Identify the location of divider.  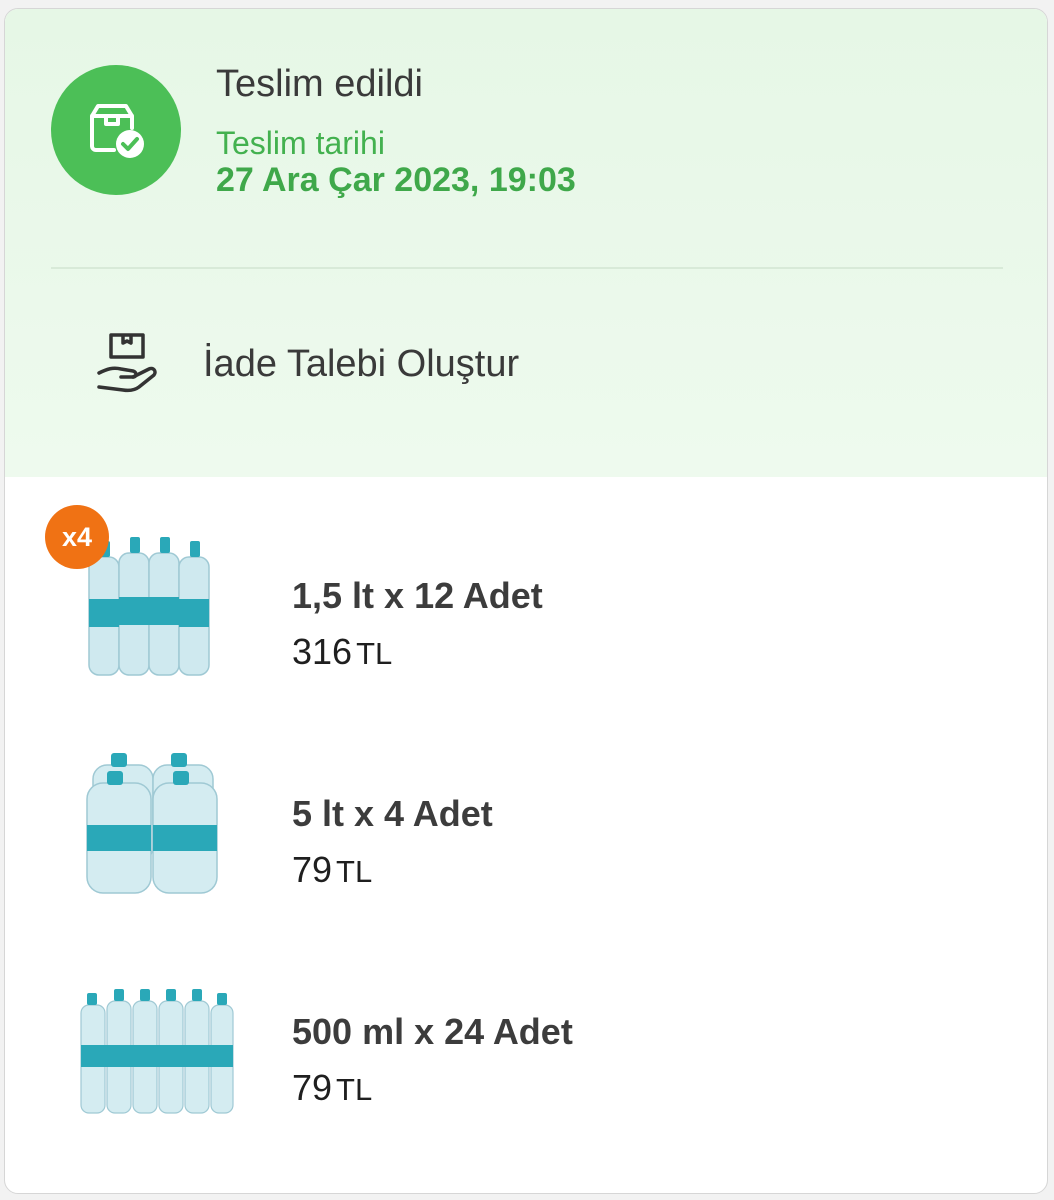
(527, 268).